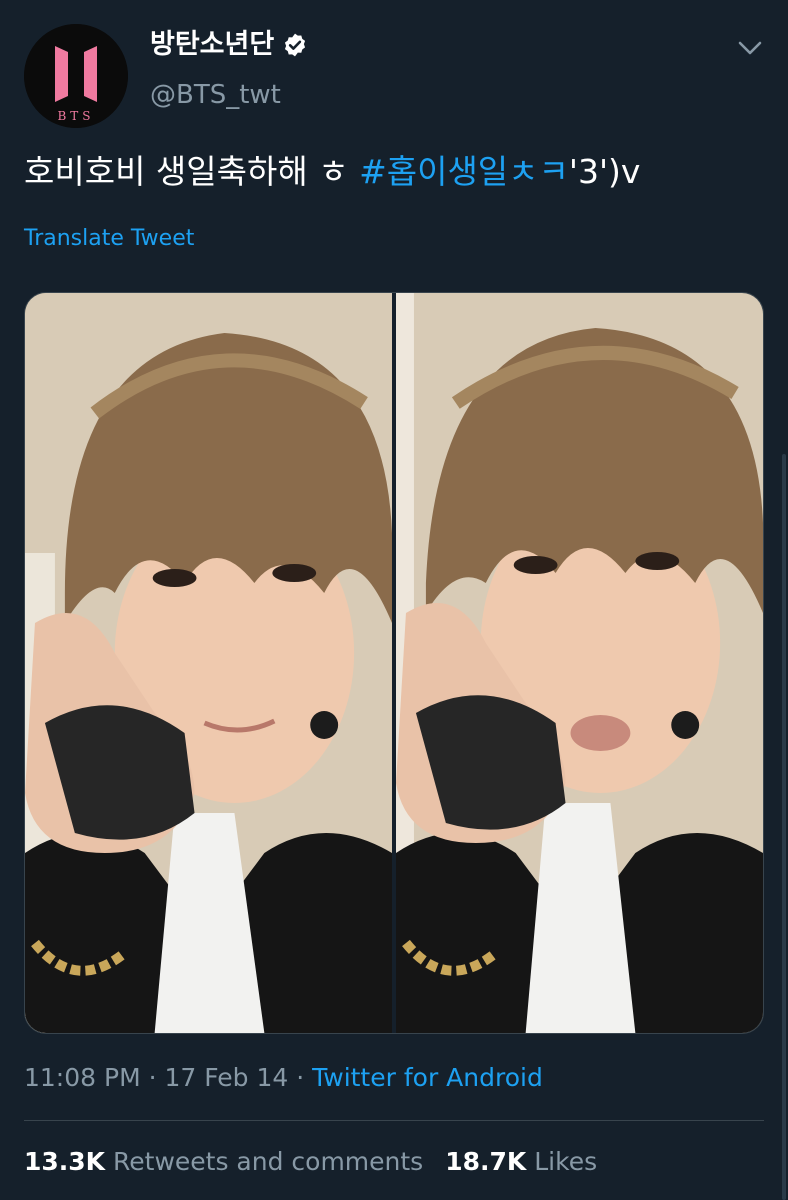  What do you see at coordinates (464, 171) in the screenshot?
I see `hashtag-link: #홉이생일ㅊㅋ` at bounding box center [464, 171].